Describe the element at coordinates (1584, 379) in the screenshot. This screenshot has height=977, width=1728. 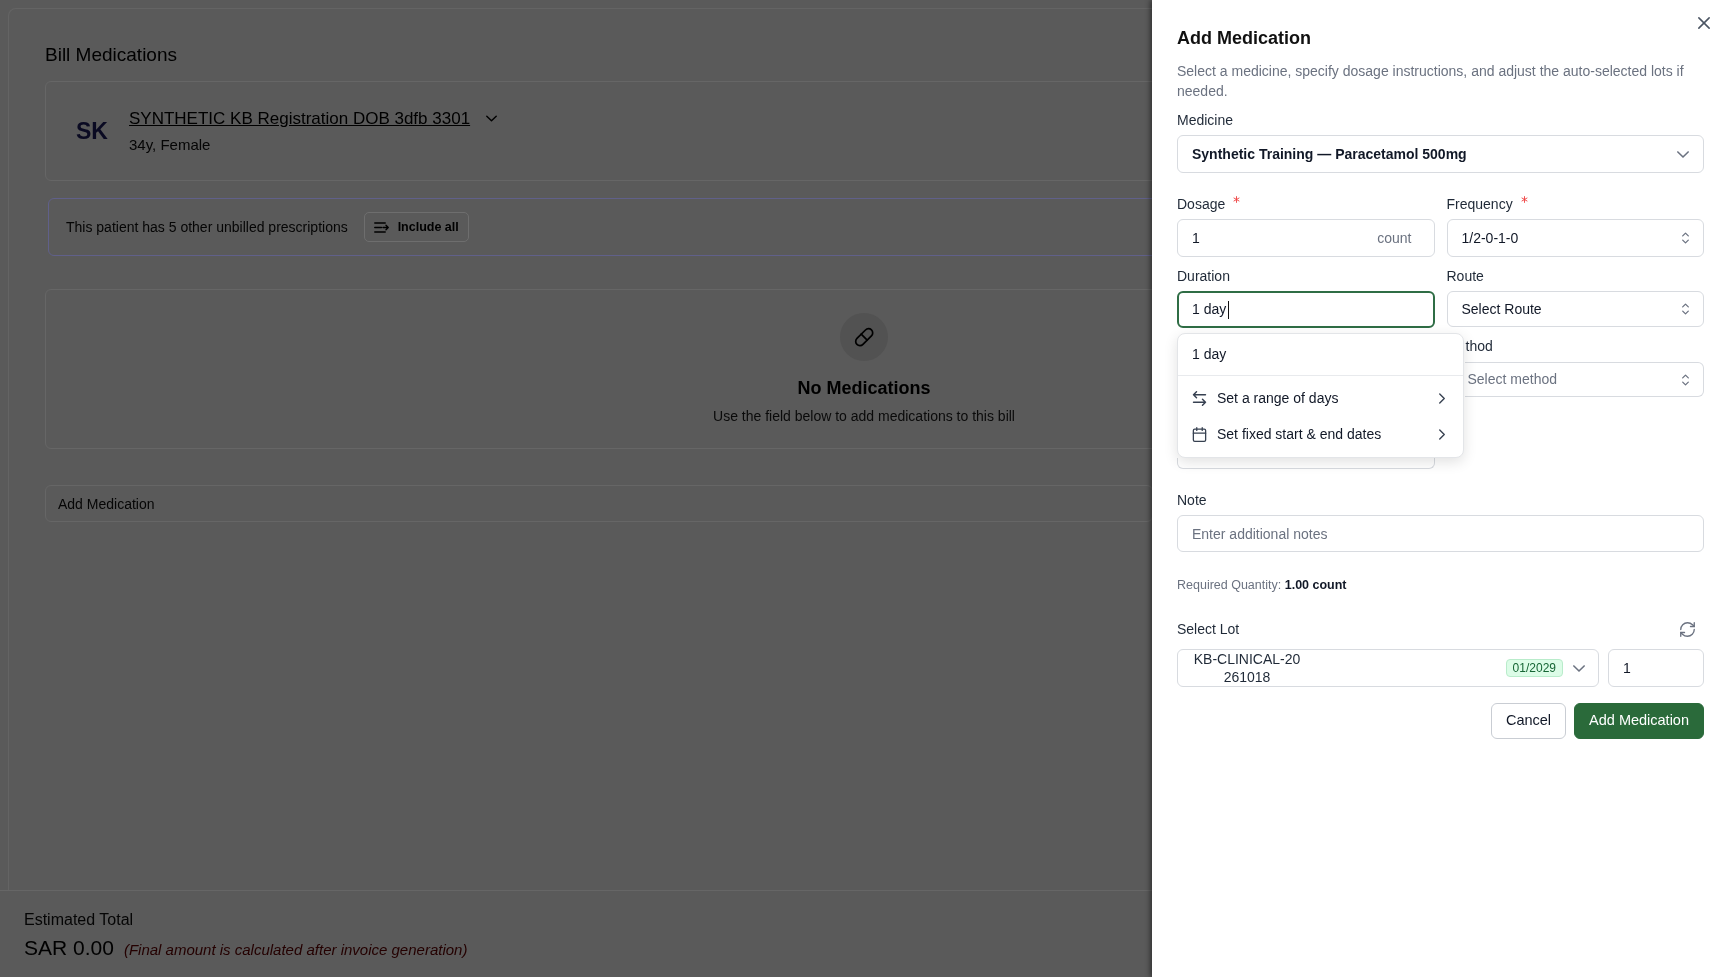
I see `method-select: Select method` at that location.